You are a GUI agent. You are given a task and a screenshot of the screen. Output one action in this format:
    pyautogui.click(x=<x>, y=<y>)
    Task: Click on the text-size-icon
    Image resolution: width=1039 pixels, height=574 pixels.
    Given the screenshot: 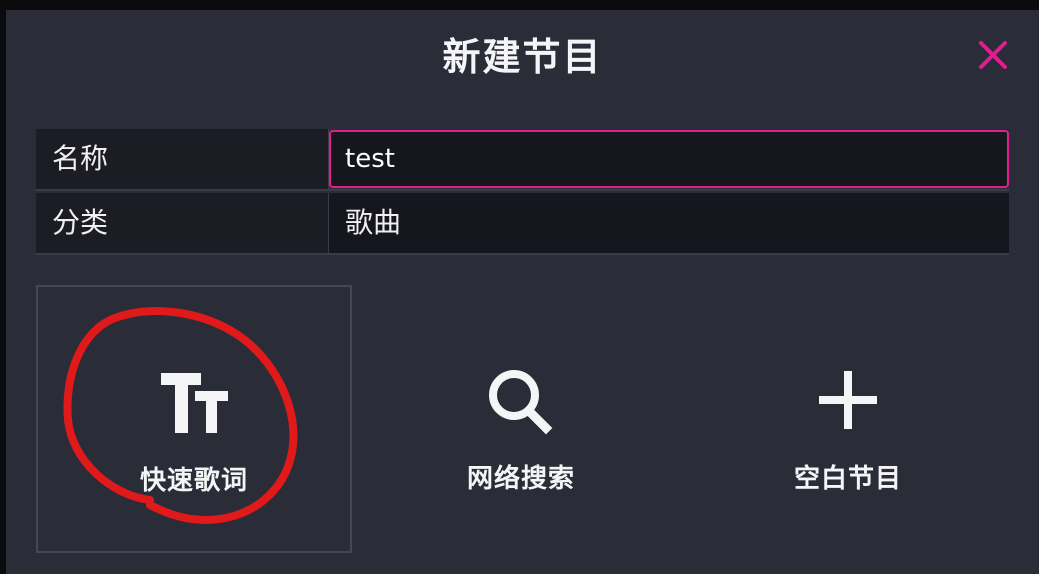 What is the action you would take?
    pyautogui.click(x=194, y=403)
    